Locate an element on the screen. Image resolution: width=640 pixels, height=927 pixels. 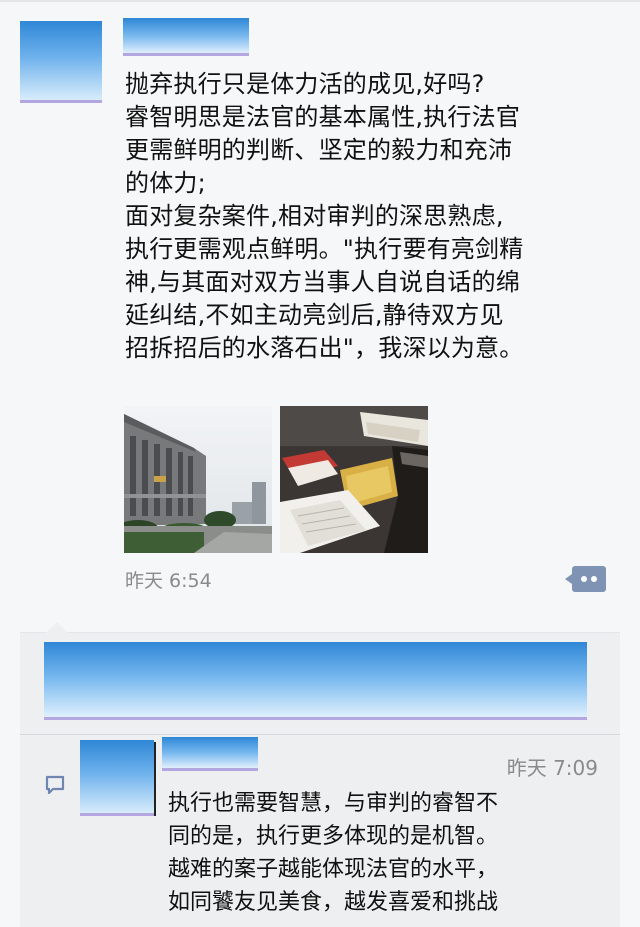
post-text-line: 抛弃执行只是体力活的成见,好吗? is located at coordinates (305, 84).